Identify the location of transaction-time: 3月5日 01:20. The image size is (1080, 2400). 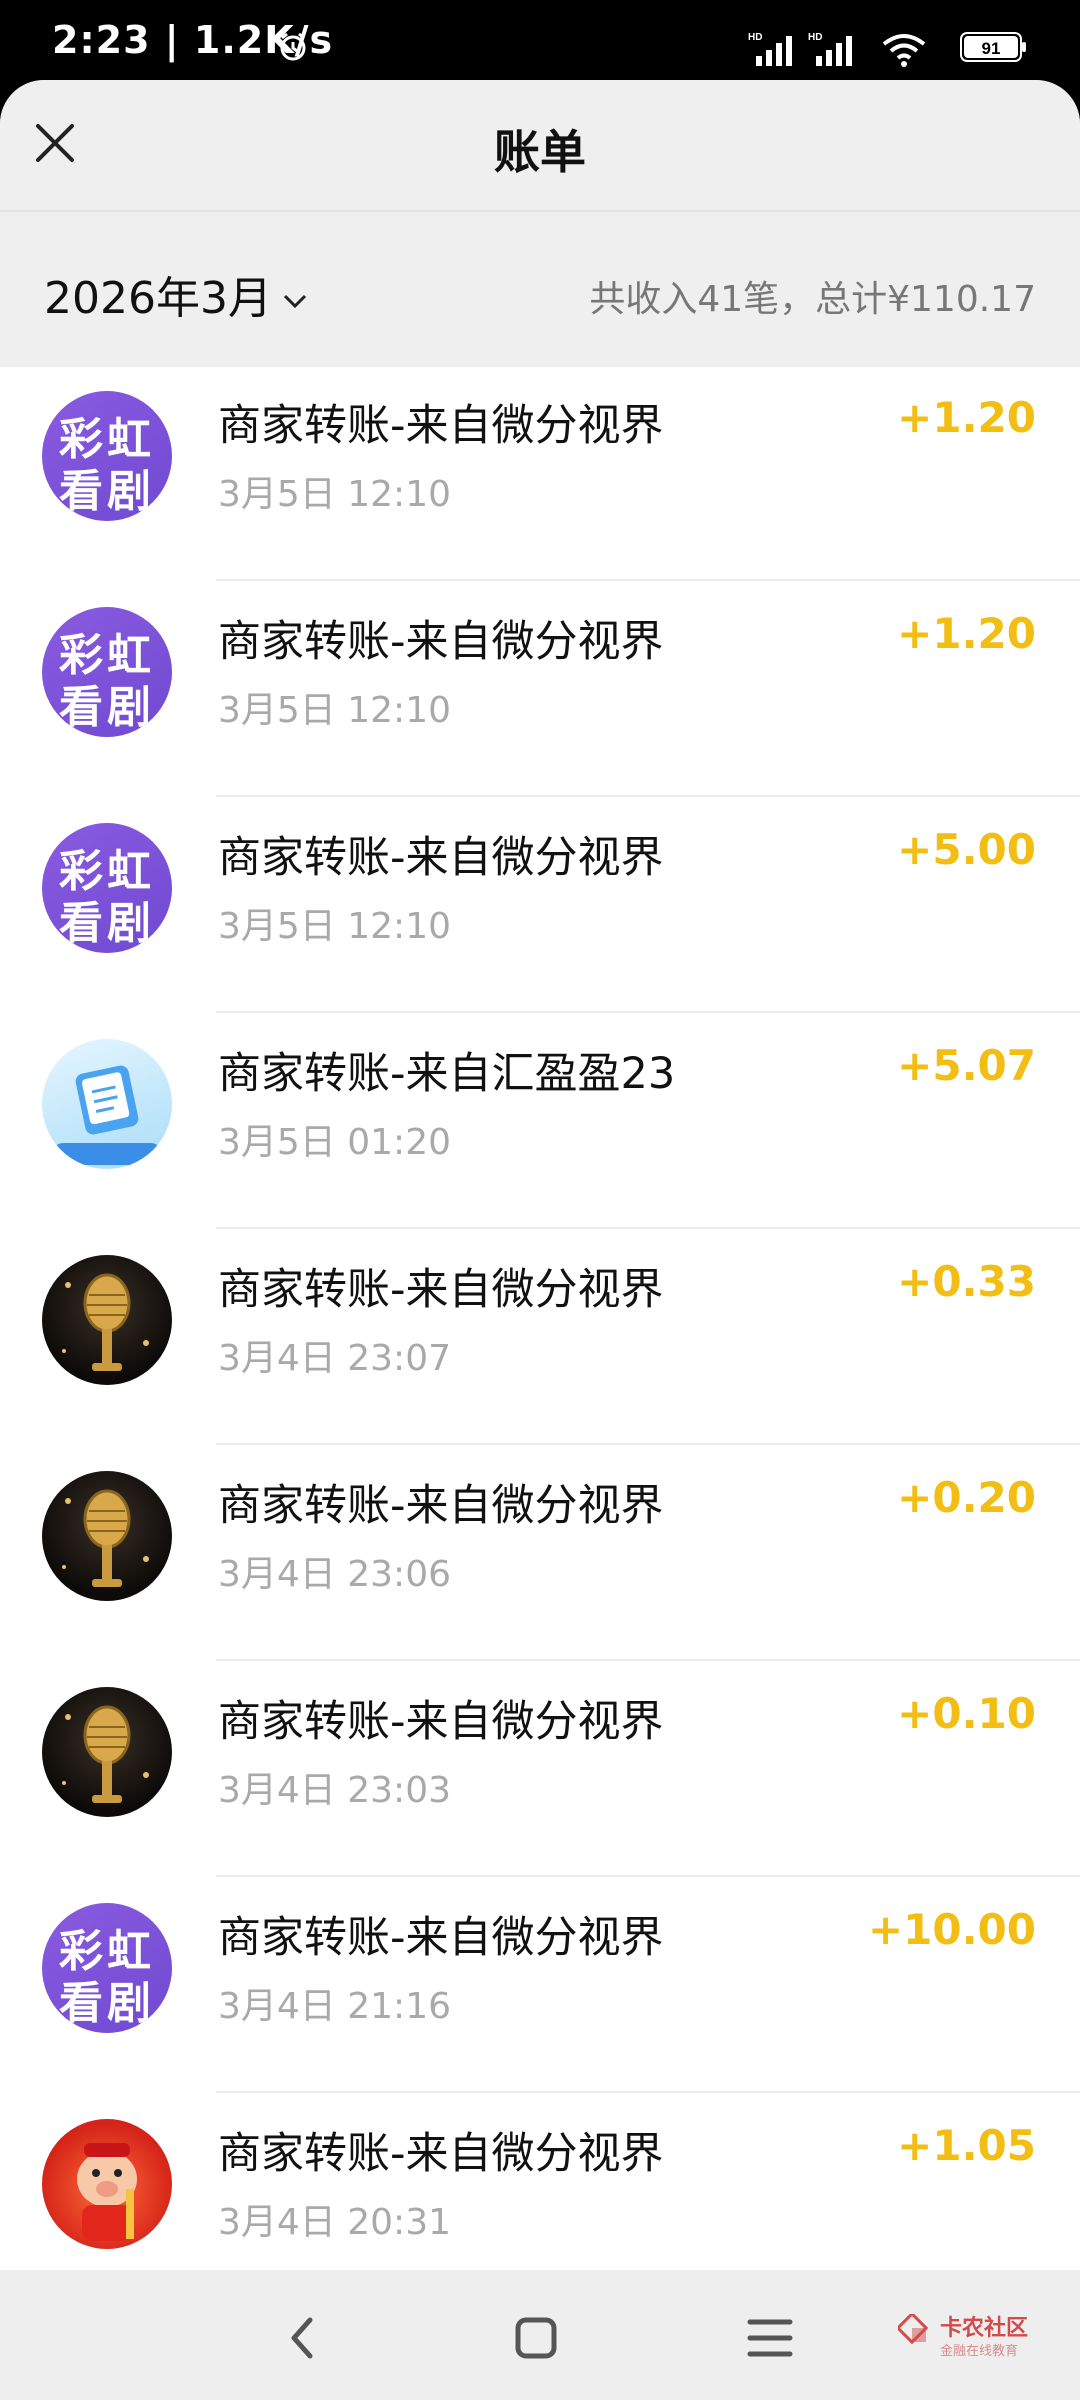
(334, 1142).